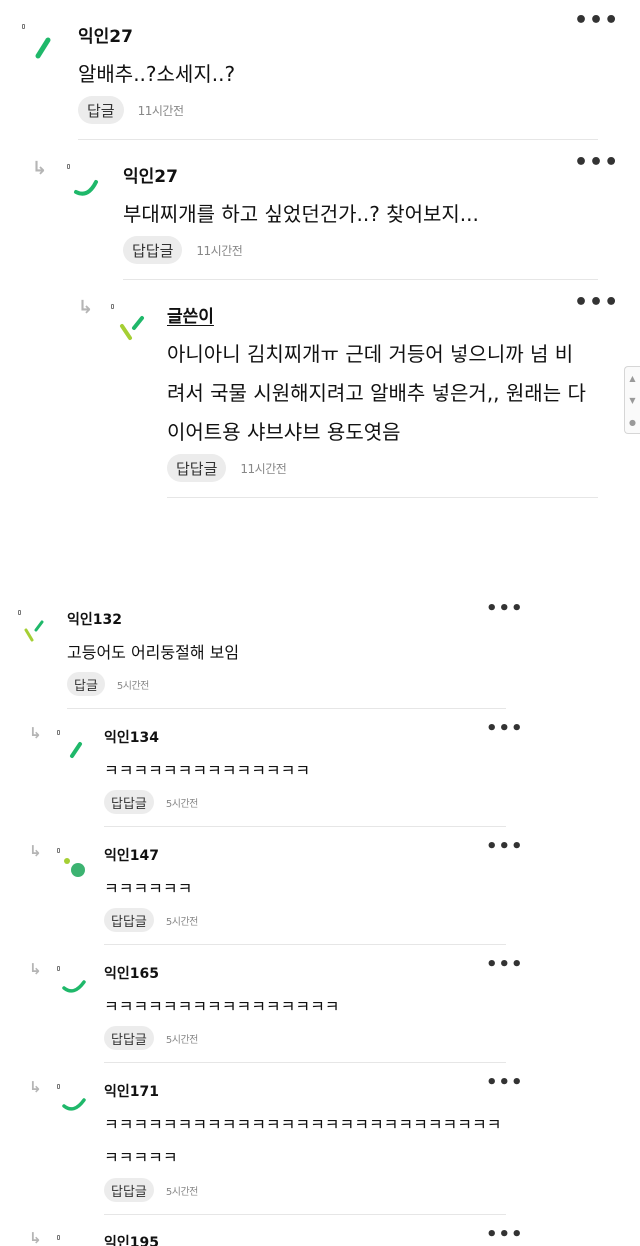 The image size is (640, 1246). Describe the element at coordinates (632, 378) in the screenshot. I see `scroll-up-icon: ▲` at that location.